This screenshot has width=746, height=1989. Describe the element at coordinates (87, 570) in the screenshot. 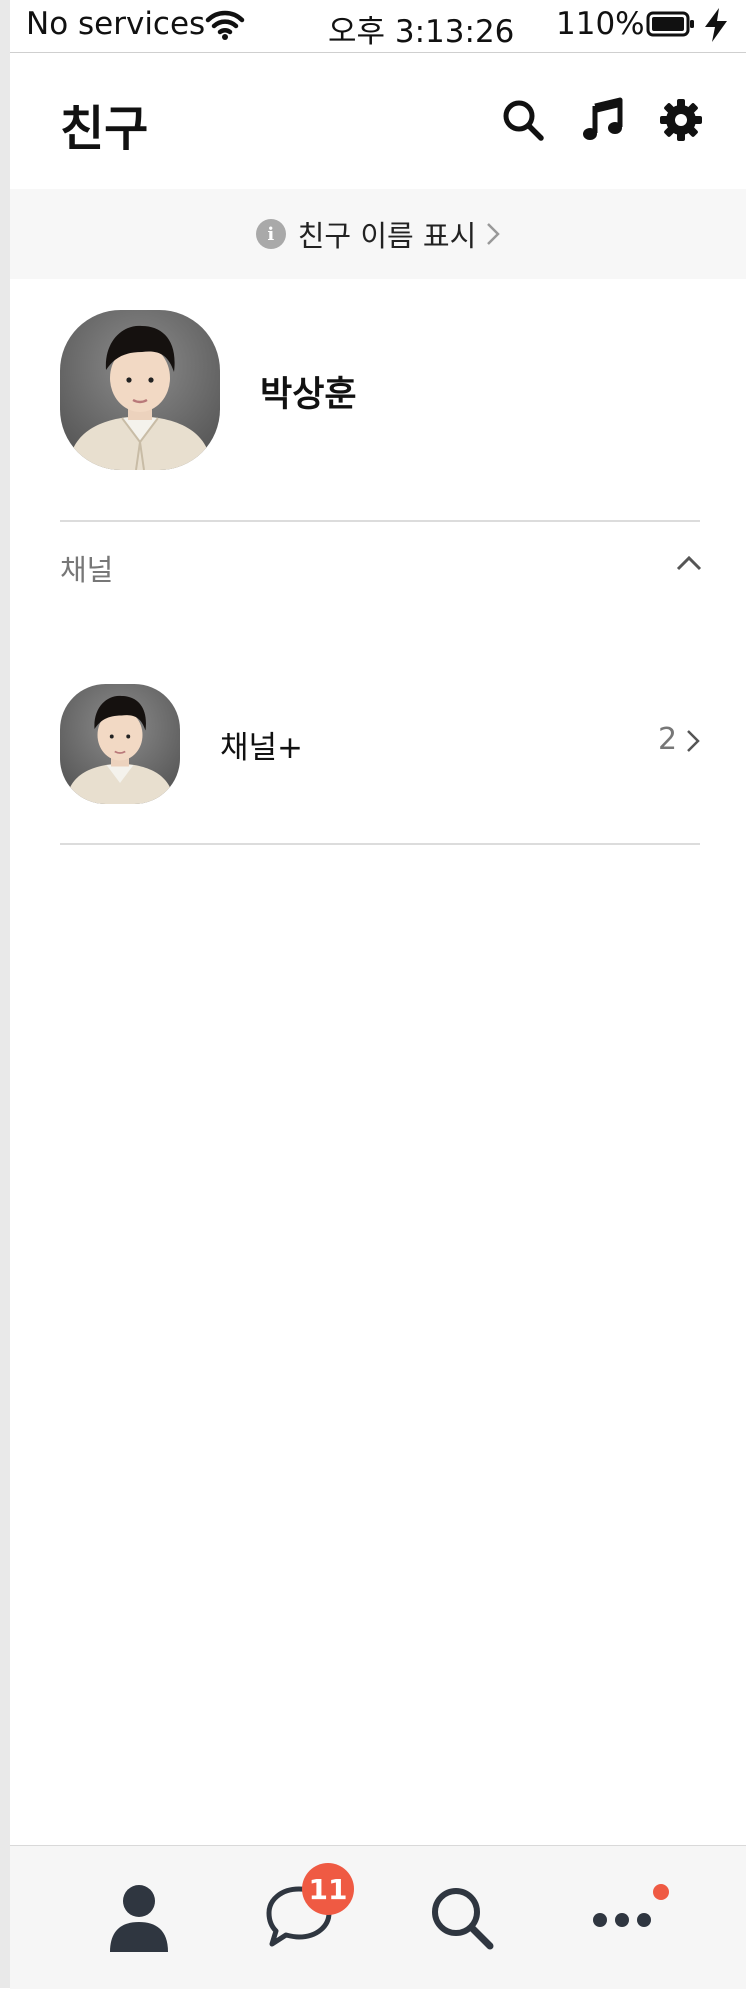

I see `section-label: 채널` at that location.